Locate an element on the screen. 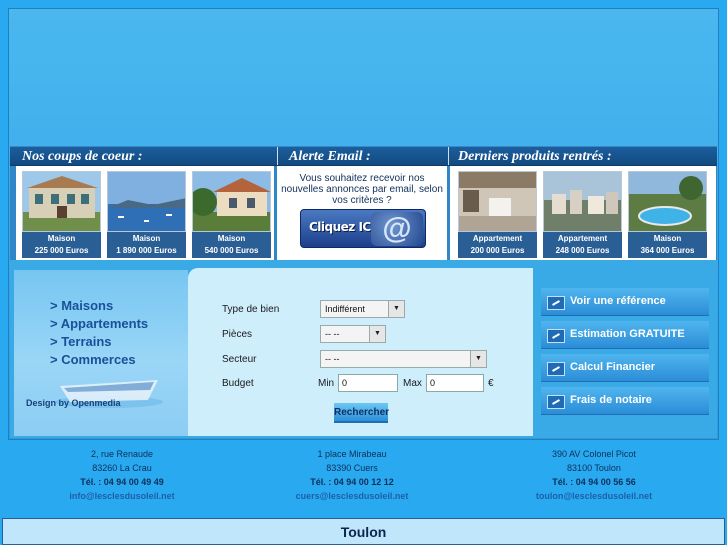  budget-label: Budget is located at coordinates (238, 383).